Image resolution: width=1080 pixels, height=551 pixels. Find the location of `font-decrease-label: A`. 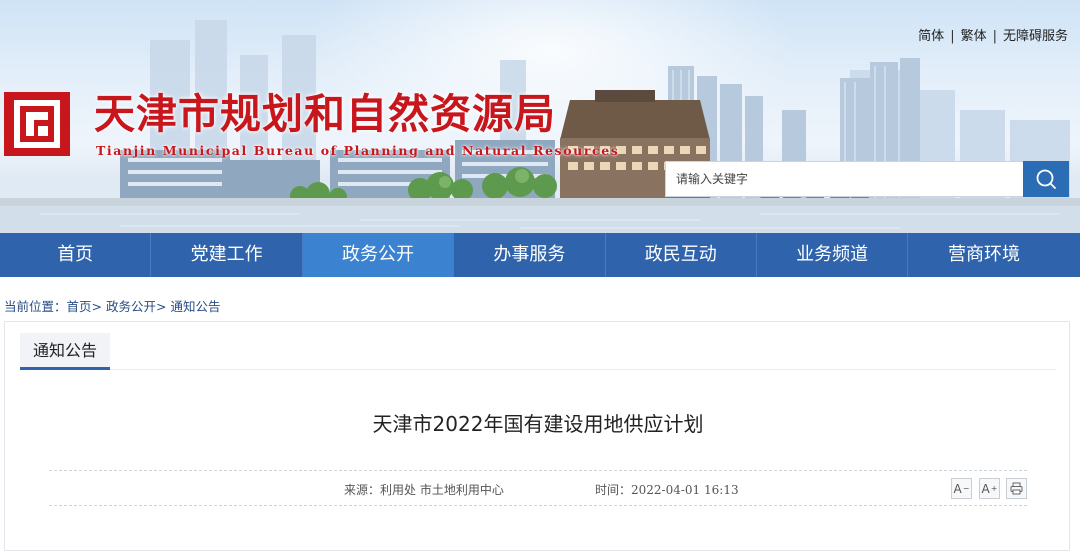

font-decrease-label: A is located at coordinates (957, 488).